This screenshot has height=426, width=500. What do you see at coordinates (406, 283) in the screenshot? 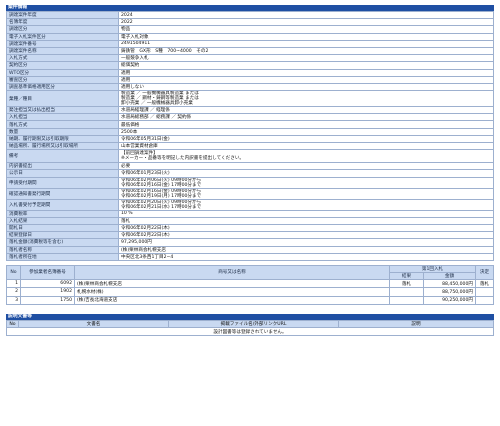
I see `bid-result: 落札` at bounding box center [406, 283].